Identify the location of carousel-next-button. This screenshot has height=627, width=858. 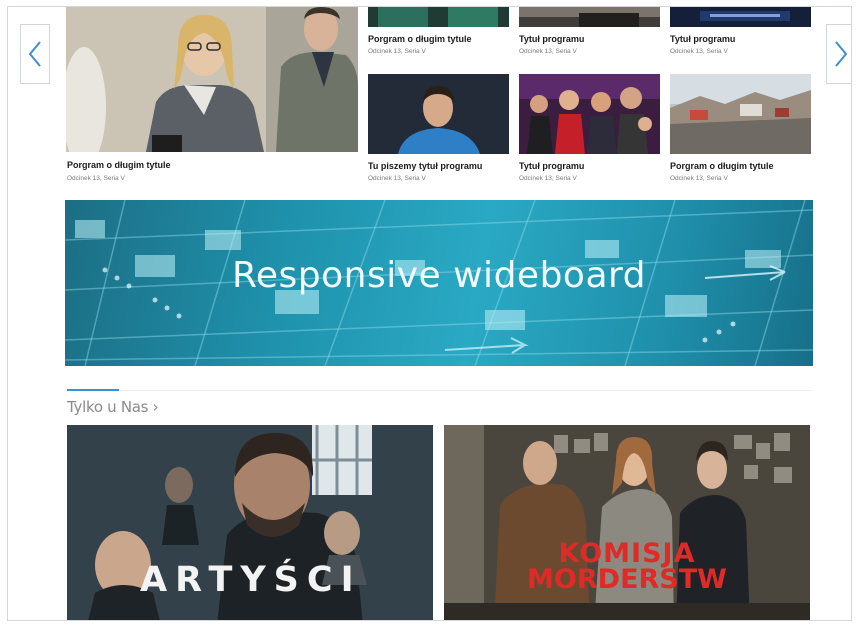
(838, 54).